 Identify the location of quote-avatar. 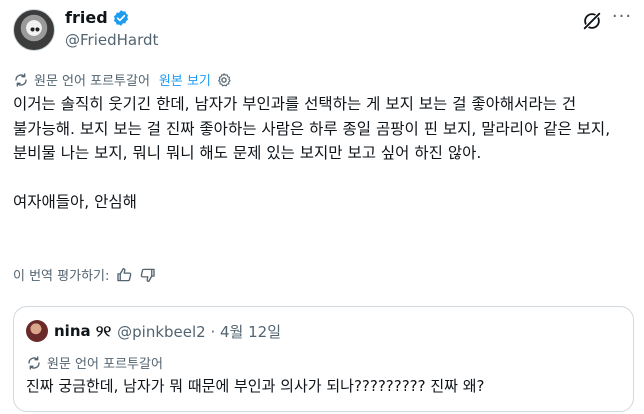
(37, 331).